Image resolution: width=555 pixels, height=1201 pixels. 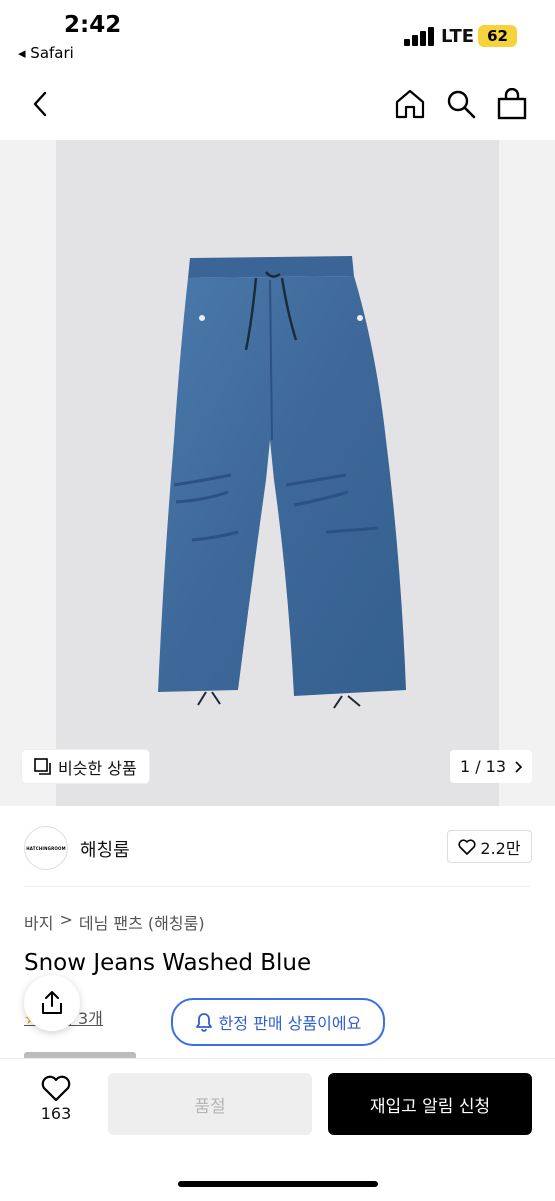 What do you see at coordinates (500, 848) in the screenshot?
I see `brand-like-count: 2.2만` at bounding box center [500, 848].